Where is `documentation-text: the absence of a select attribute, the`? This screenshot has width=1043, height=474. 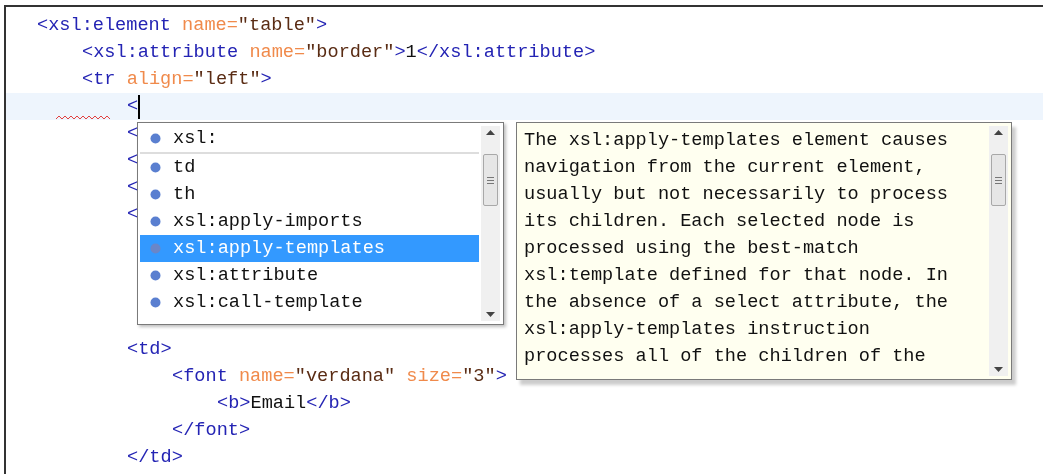 documentation-text: the absence of a select attribute, the is located at coordinates (736, 303).